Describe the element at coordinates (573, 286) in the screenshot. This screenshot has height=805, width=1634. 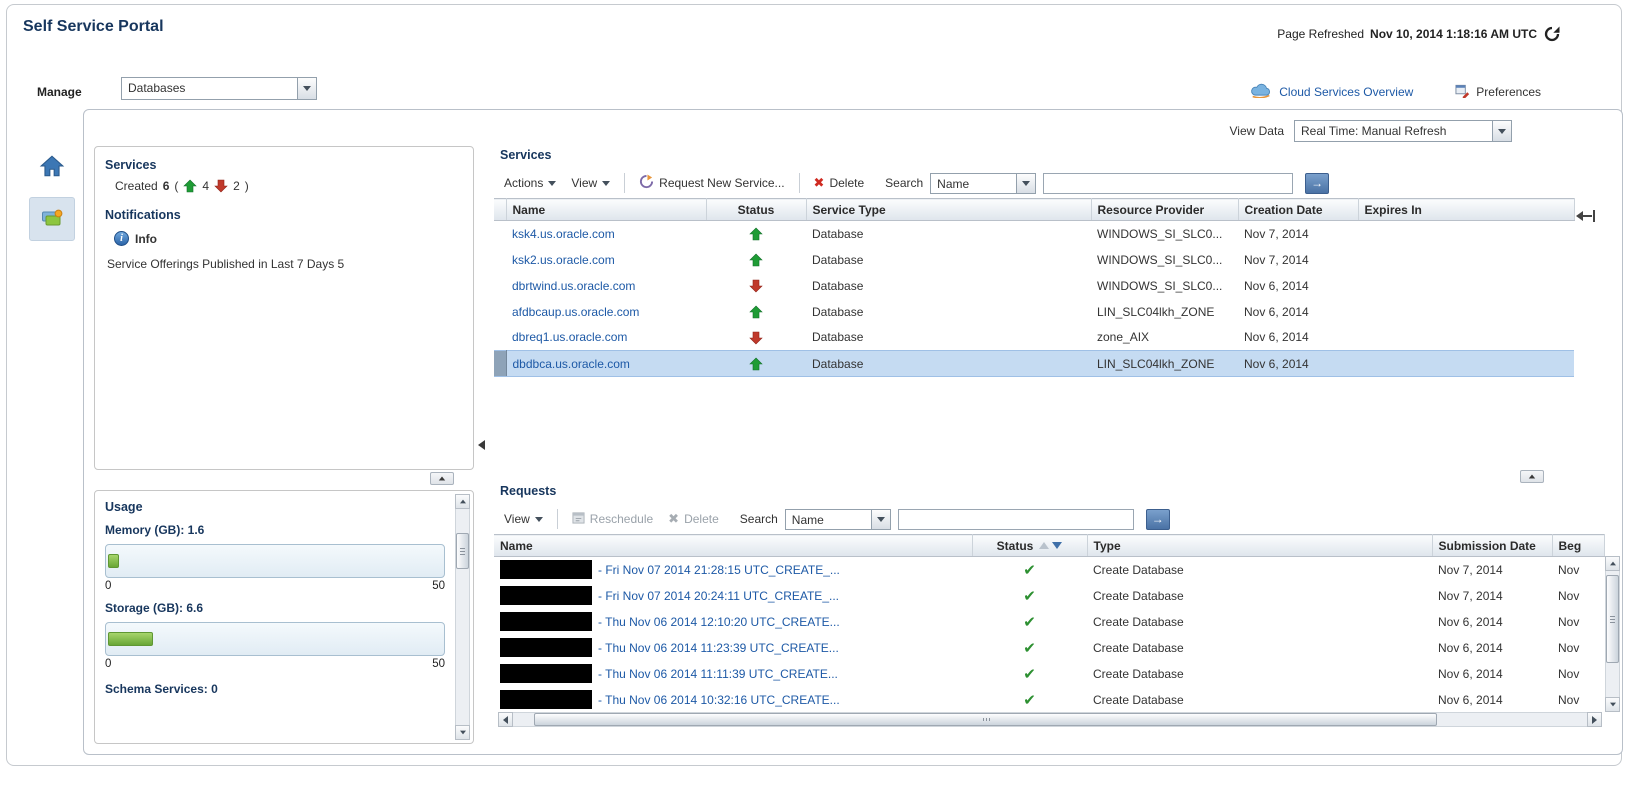
I see `service-name-link: dbrtwind.us.oracle.com` at that location.